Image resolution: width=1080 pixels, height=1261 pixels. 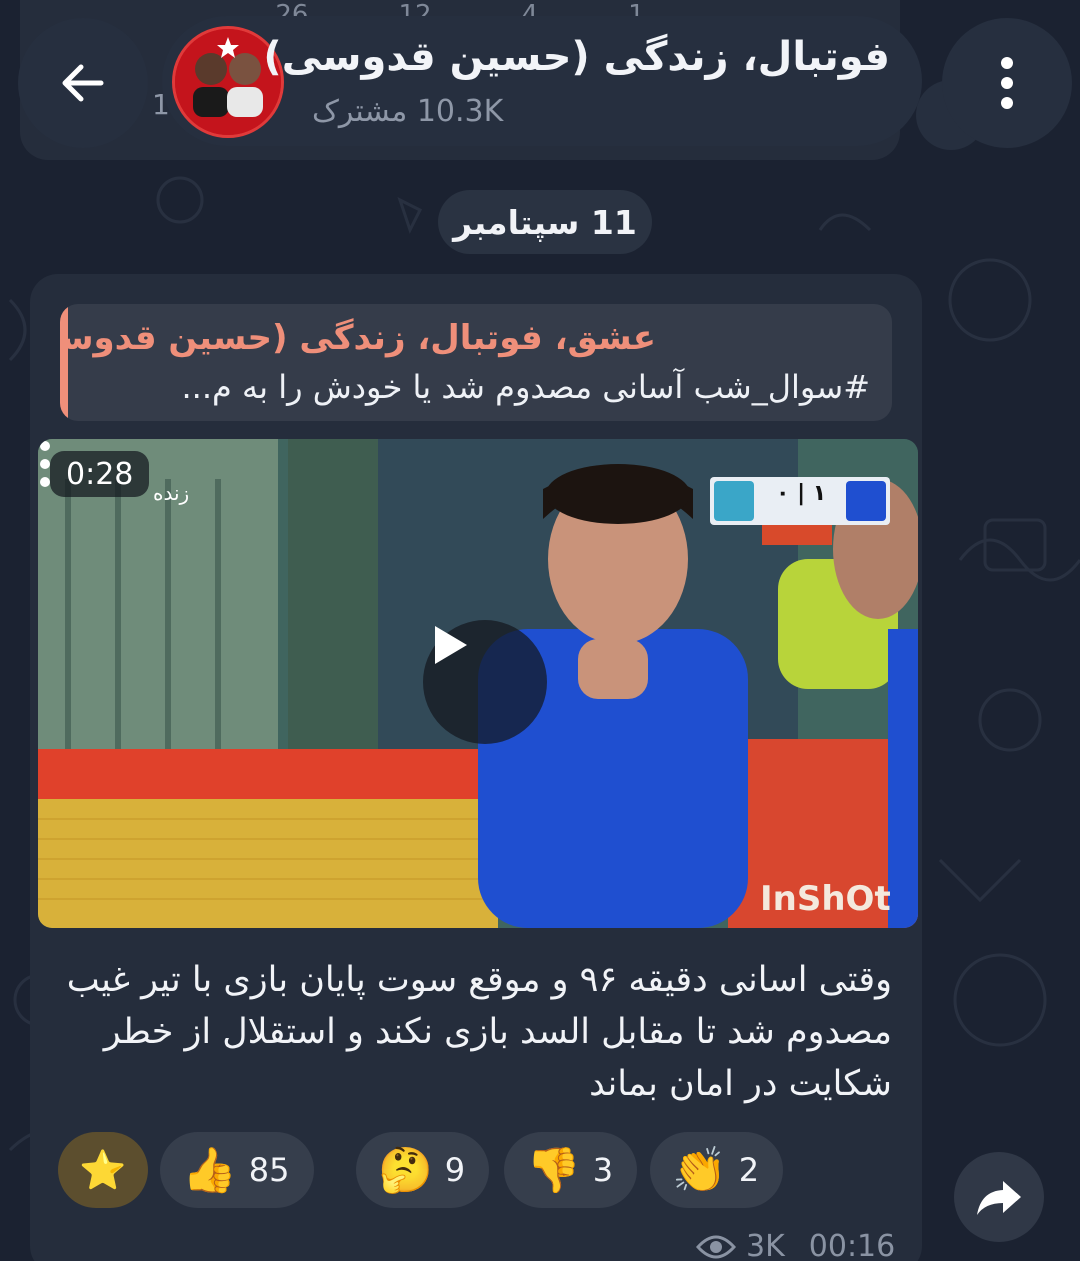 What do you see at coordinates (269, 1170) in the screenshot?
I see `reaction-count: 85` at bounding box center [269, 1170].